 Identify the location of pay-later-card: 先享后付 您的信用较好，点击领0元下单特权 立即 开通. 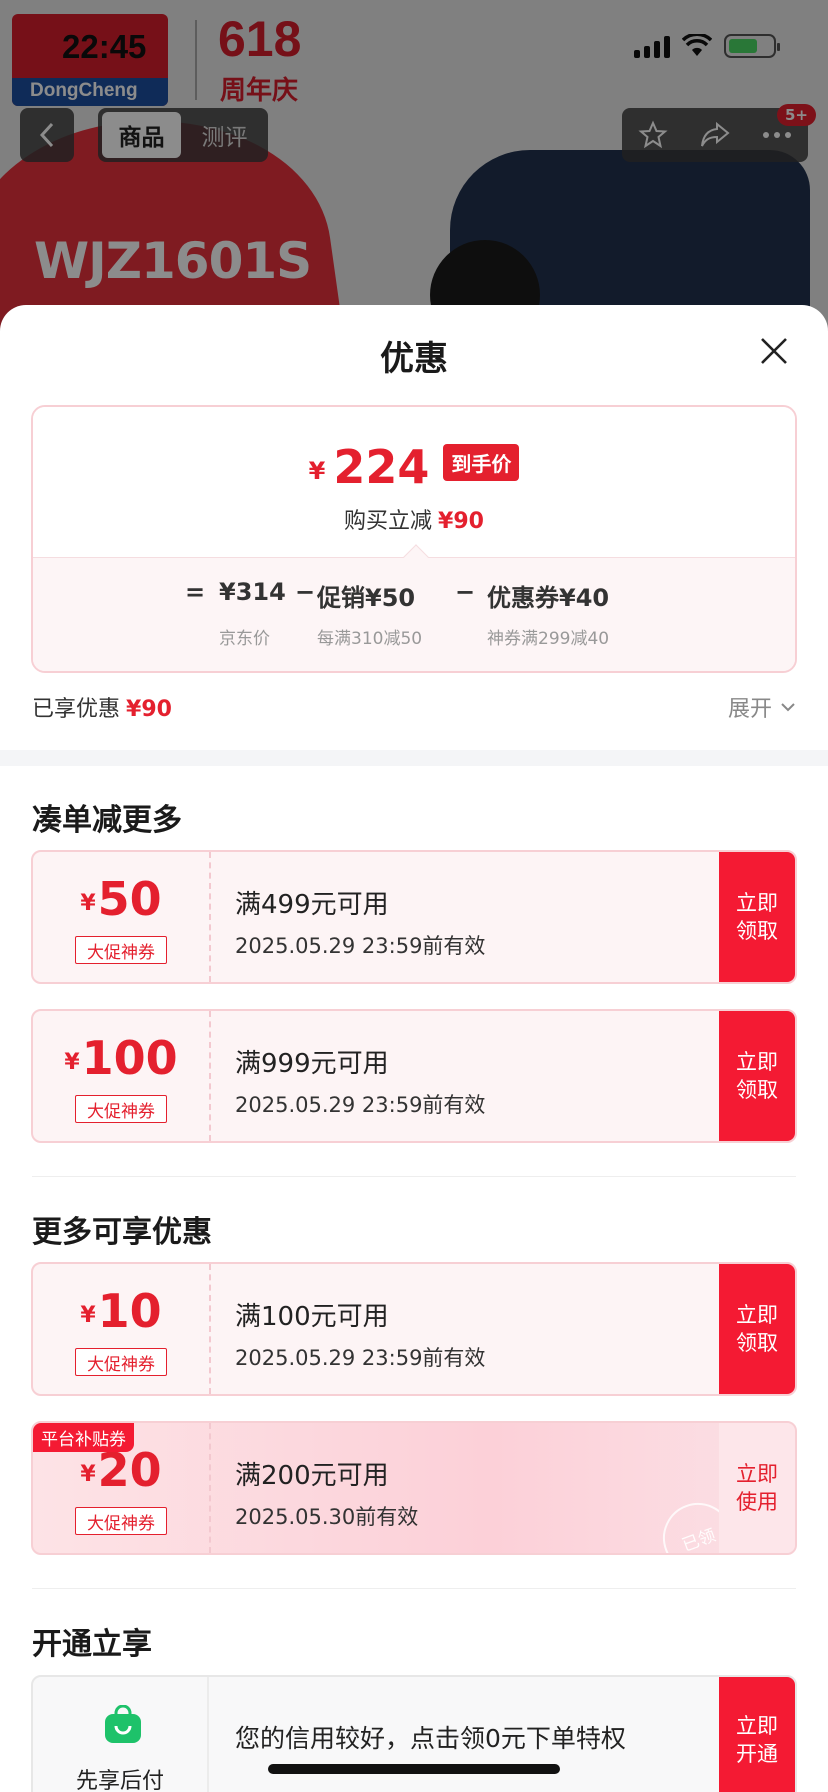
(414, 1733).